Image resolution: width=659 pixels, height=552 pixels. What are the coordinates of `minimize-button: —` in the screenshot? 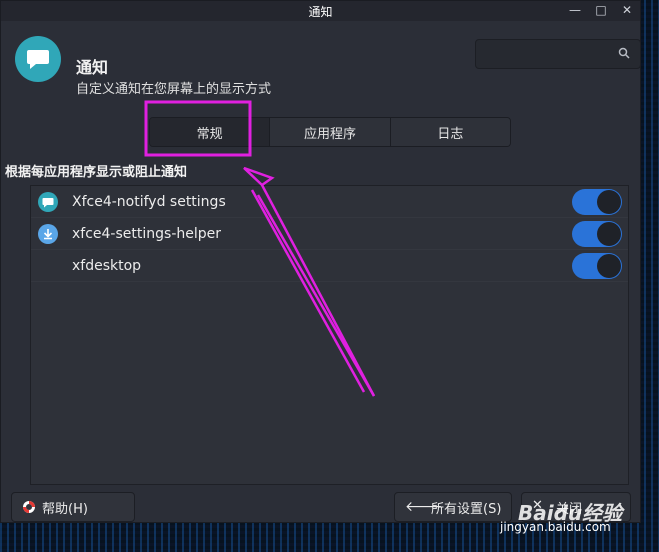 It's located at (575, 10).